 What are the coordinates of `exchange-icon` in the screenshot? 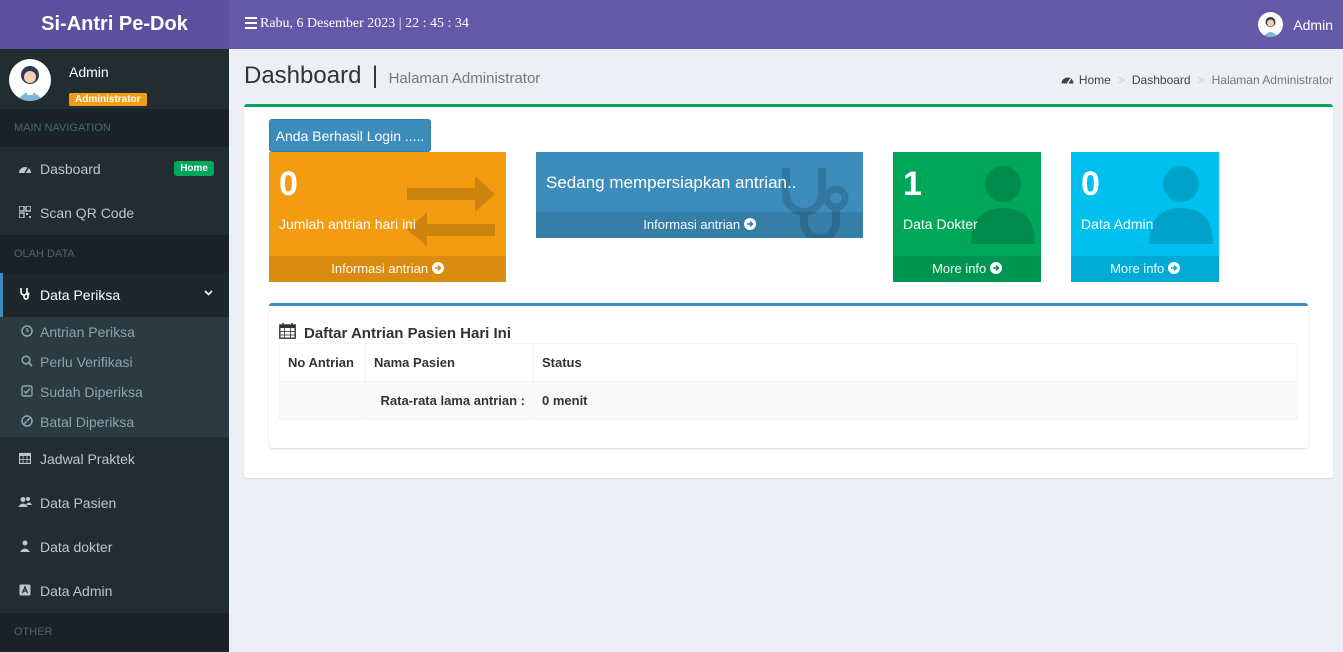 It's located at (451, 211).